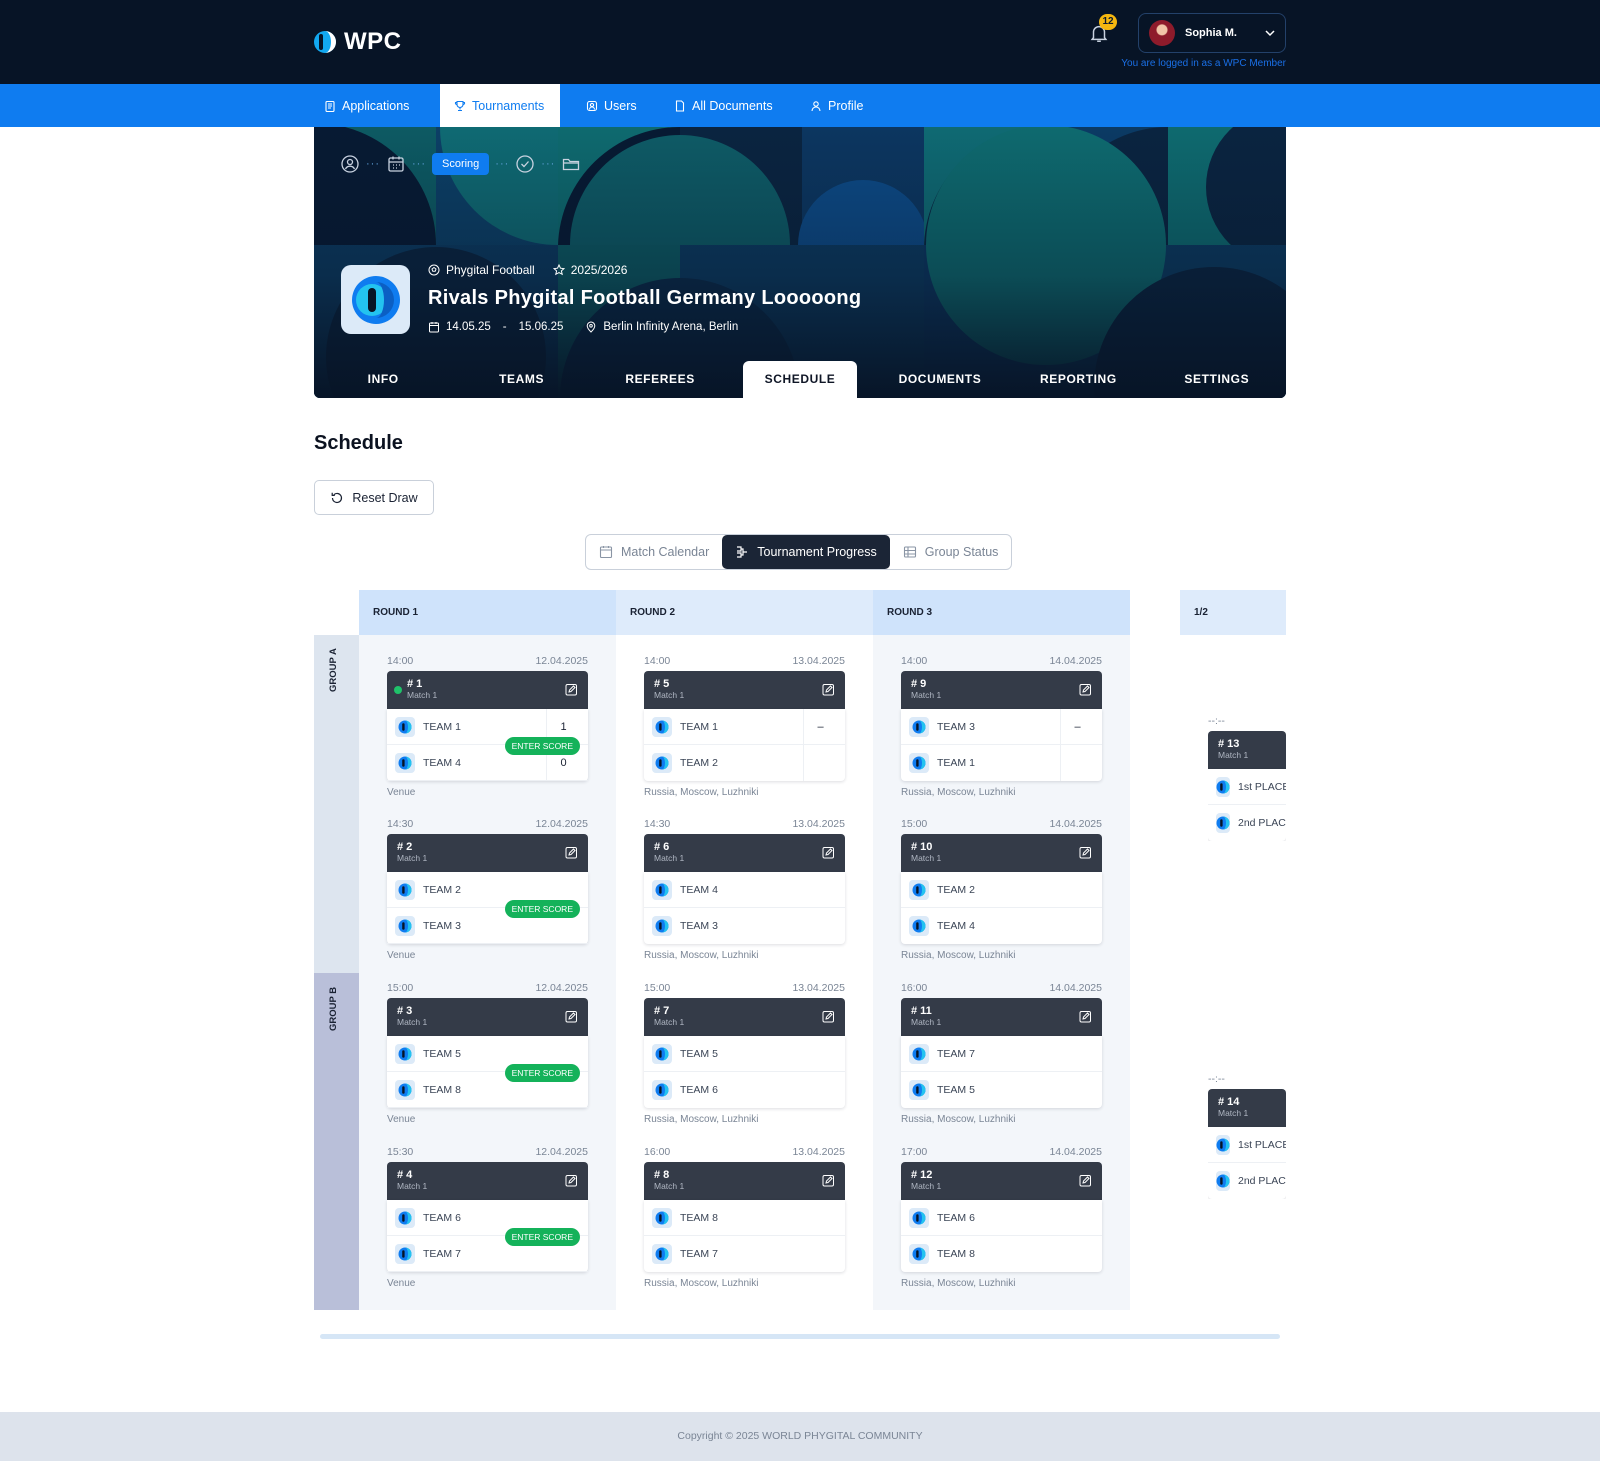  I want to click on match-header: # 14 Match 1, so click(1247, 1108).